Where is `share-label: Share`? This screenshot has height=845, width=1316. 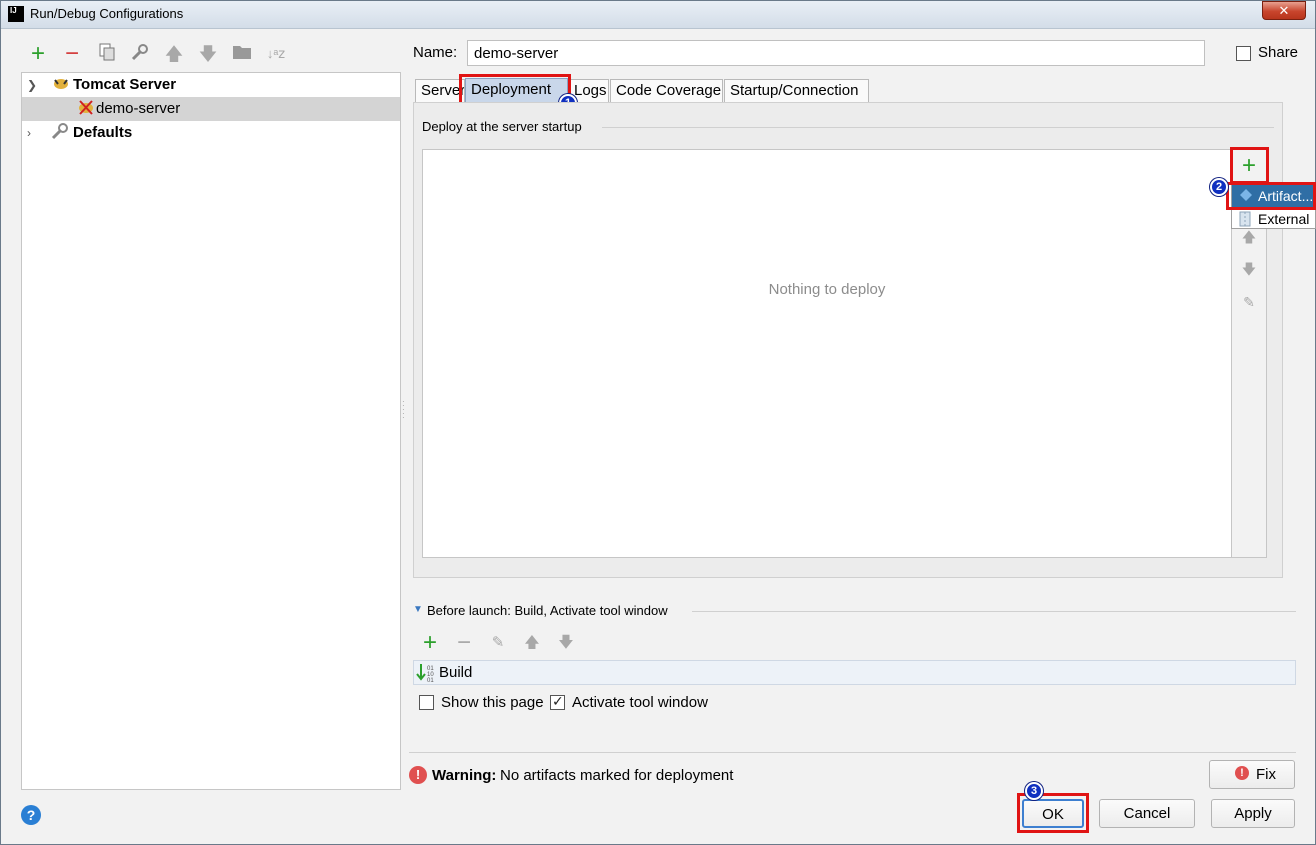 share-label: Share is located at coordinates (1278, 52).